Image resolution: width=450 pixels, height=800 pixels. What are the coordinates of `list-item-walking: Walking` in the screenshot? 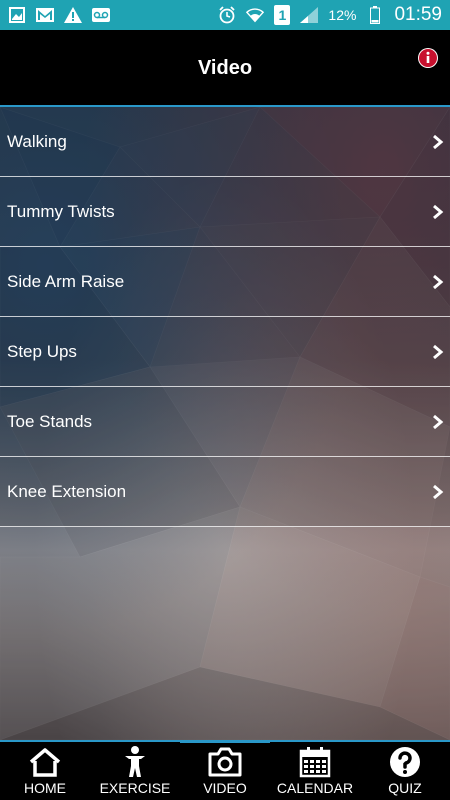 It's located at (225, 142).